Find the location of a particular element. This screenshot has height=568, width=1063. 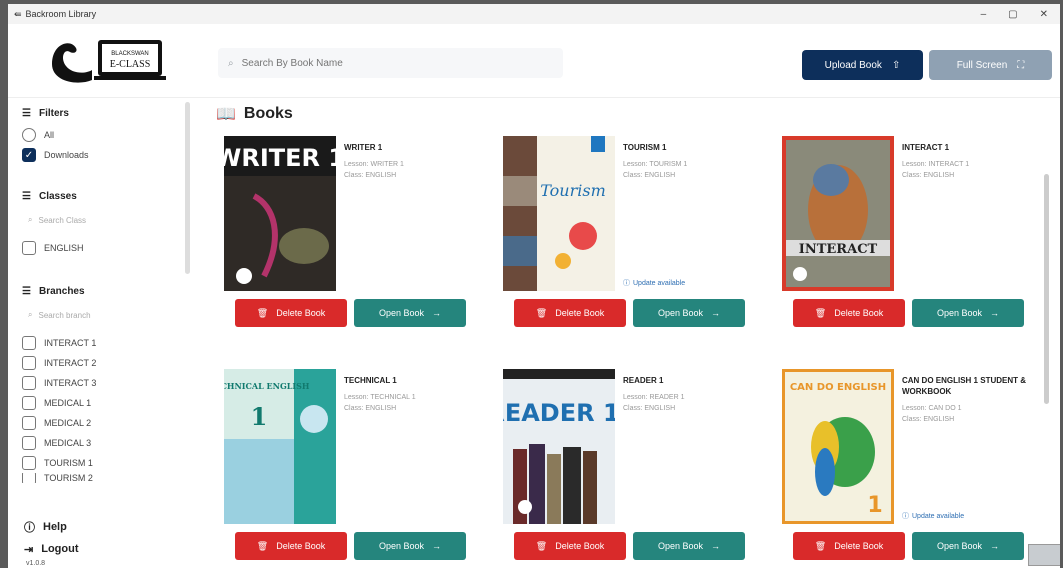

cover-title: INTERACT is located at coordinates (838, 249).